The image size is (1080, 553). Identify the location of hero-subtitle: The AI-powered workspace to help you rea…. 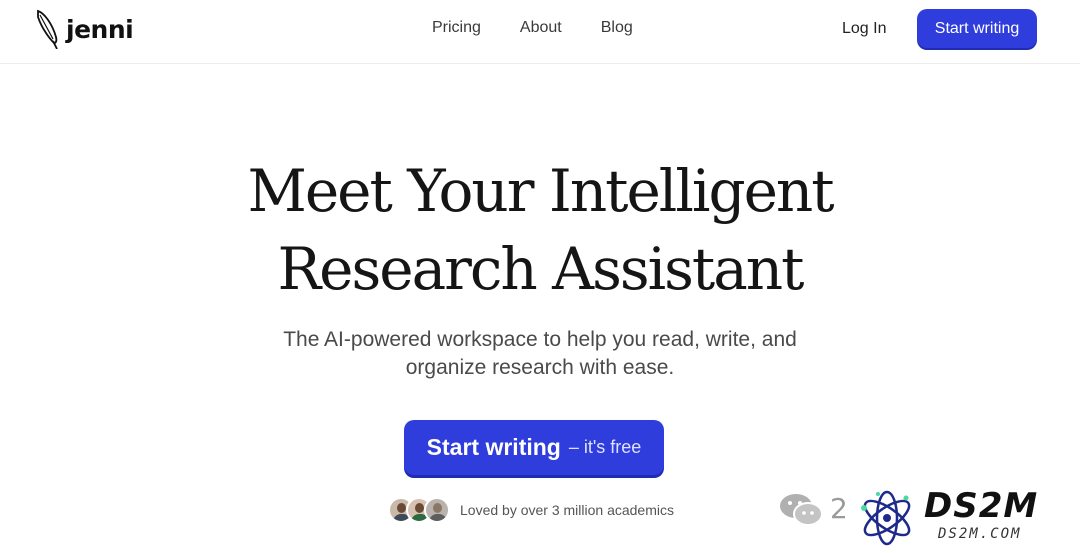
(540, 354).